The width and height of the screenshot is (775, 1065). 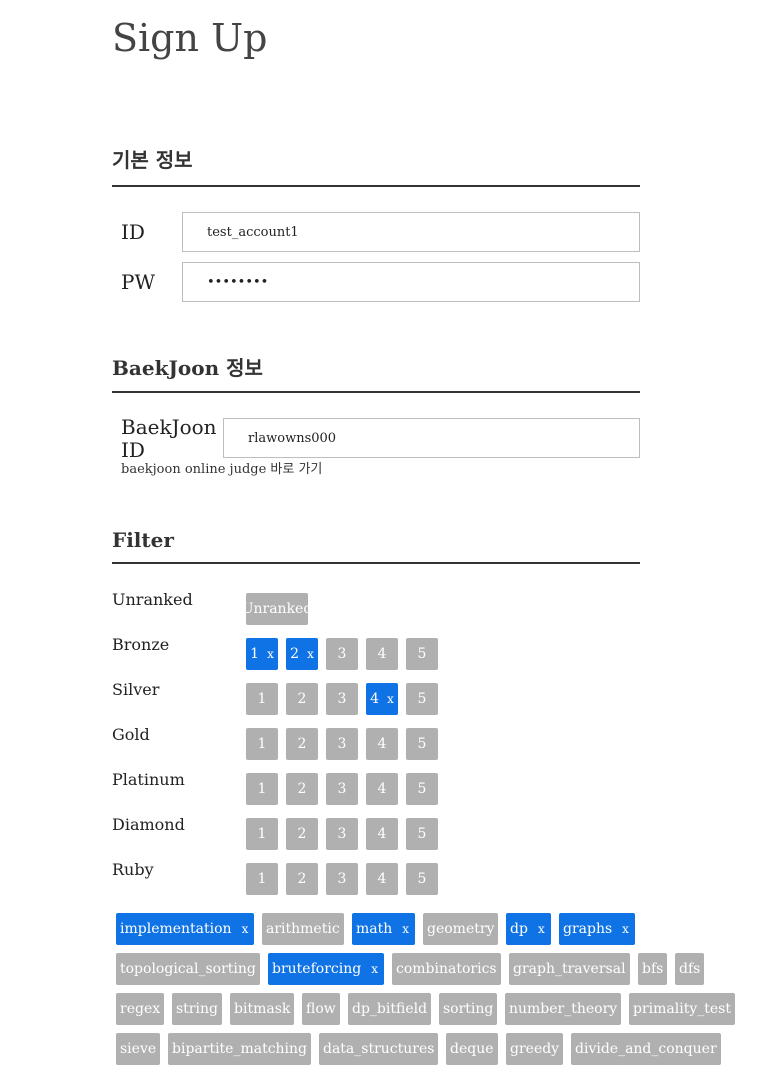 What do you see at coordinates (302, 789) in the screenshot?
I see `tier-chip-platinum-2: 2` at bounding box center [302, 789].